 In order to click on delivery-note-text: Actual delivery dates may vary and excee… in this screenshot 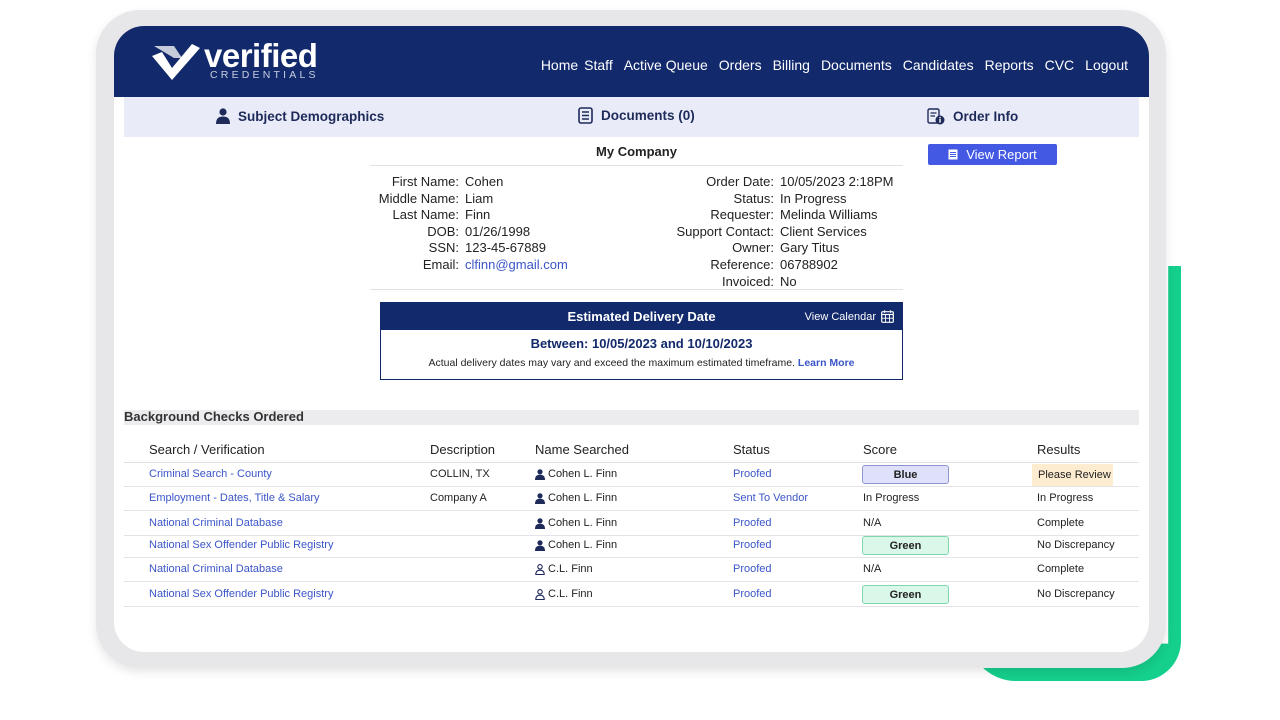, I will do `click(611, 363)`.